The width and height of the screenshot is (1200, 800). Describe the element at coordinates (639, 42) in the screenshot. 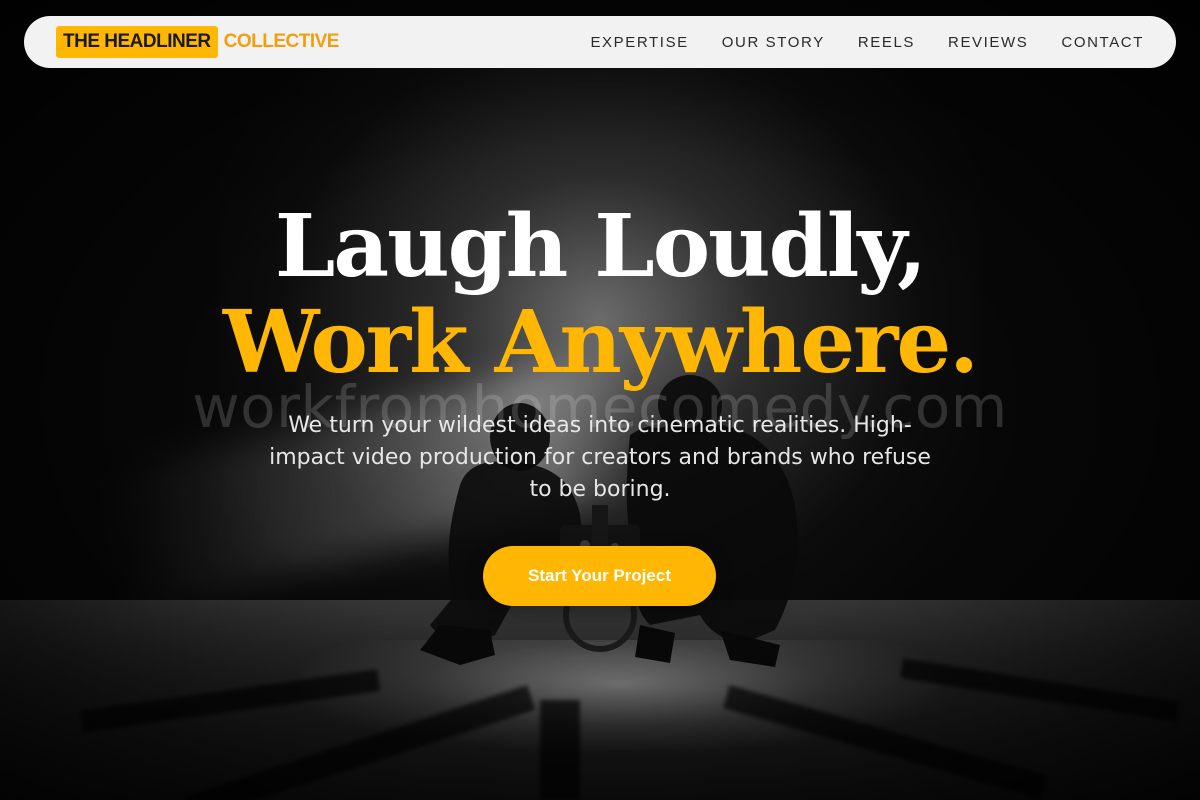

I see `nav-link-expertise: EXPERTISE` at that location.